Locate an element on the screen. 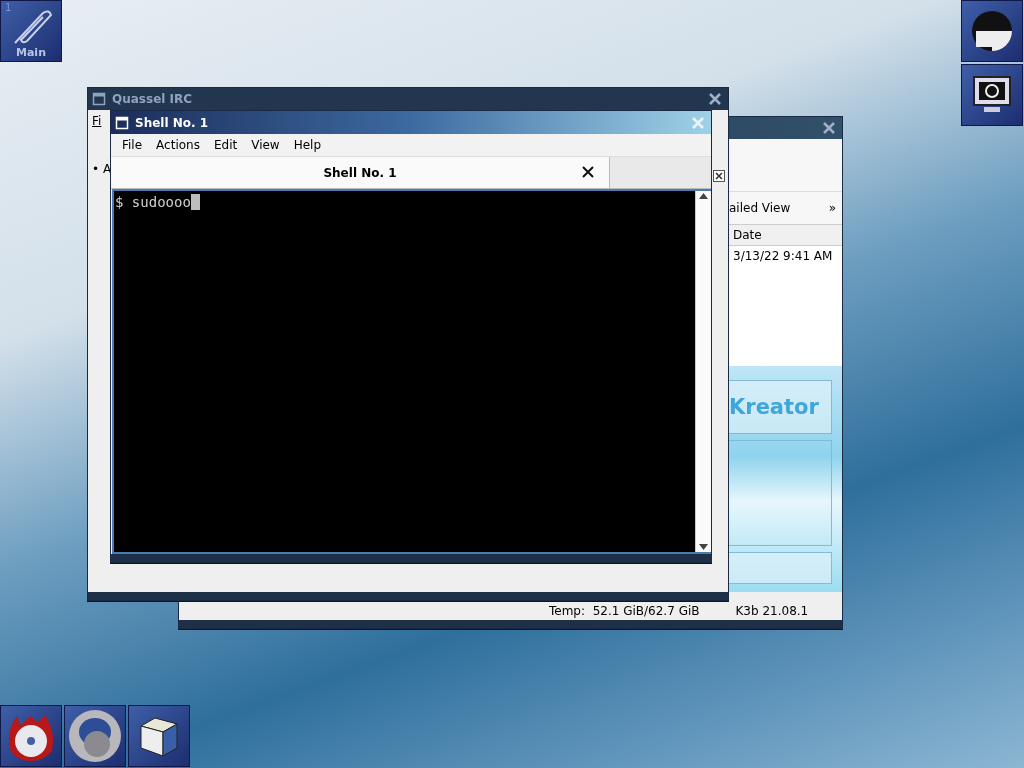 The height and width of the screenshot is (768, 1024). scroll-down-arrow-icon is located at coordinates (703, 547).